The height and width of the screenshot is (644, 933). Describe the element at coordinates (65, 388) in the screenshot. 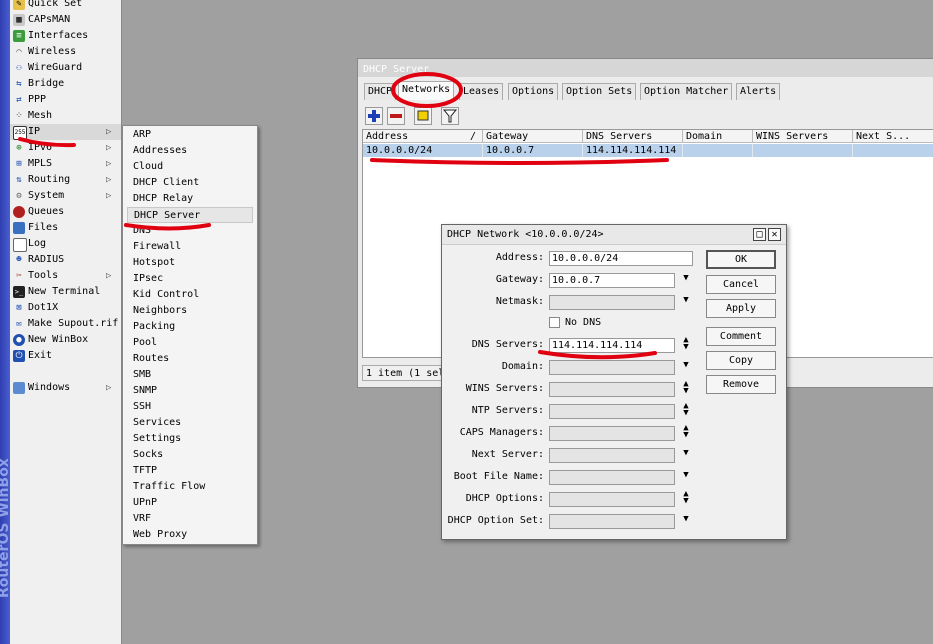

I see `menu-item-windows: Windows ▷` at that location.